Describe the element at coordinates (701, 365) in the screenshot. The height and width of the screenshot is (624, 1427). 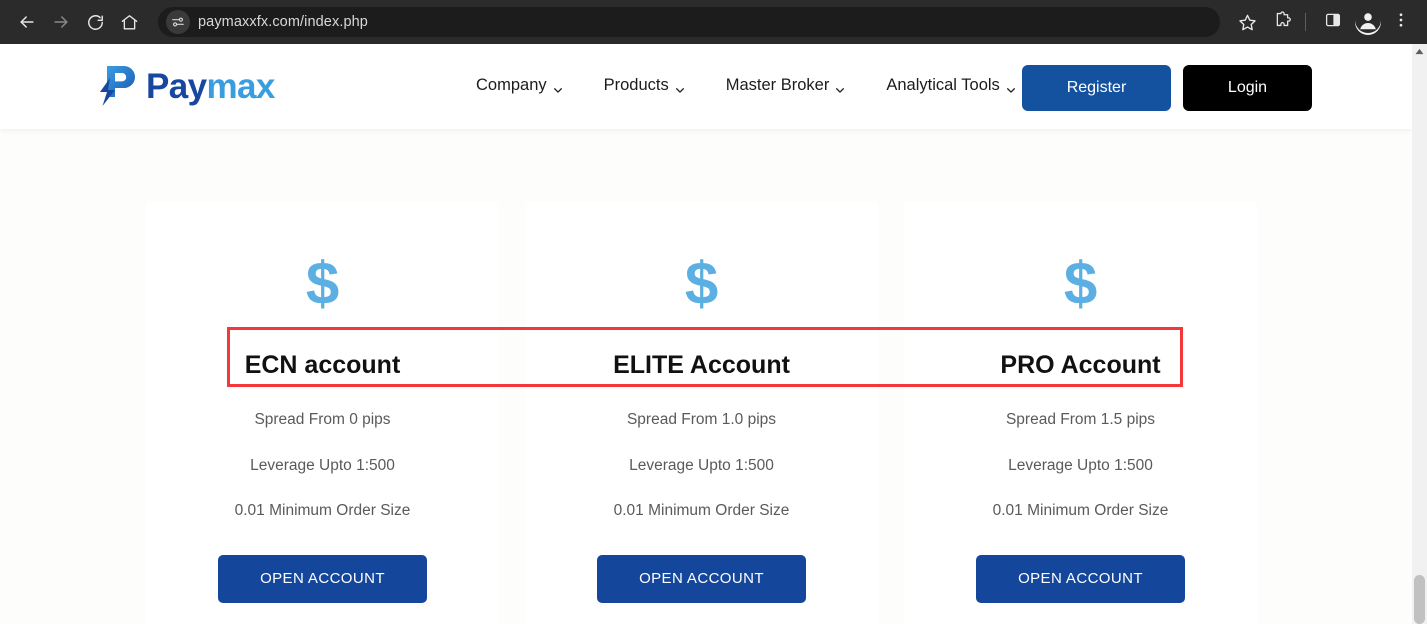
I see `plan-title: ELITE Account` at that location.